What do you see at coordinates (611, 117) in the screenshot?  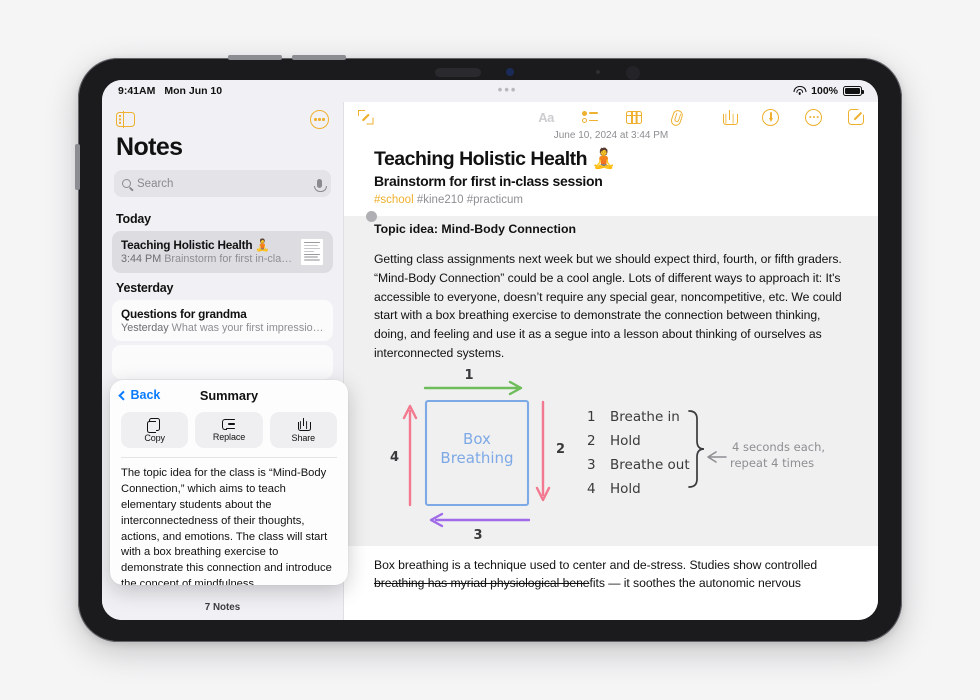 I see `note-toolbar: Aa` at bounding box center [611, 117].